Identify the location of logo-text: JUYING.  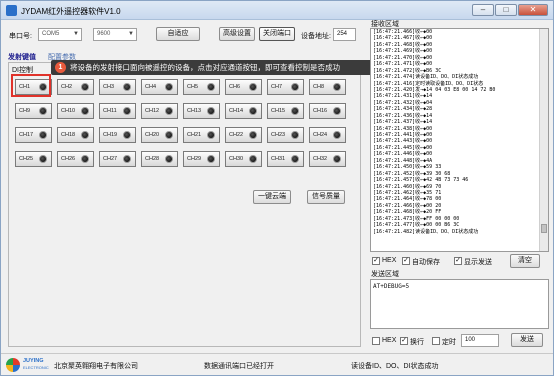
(33, 361).